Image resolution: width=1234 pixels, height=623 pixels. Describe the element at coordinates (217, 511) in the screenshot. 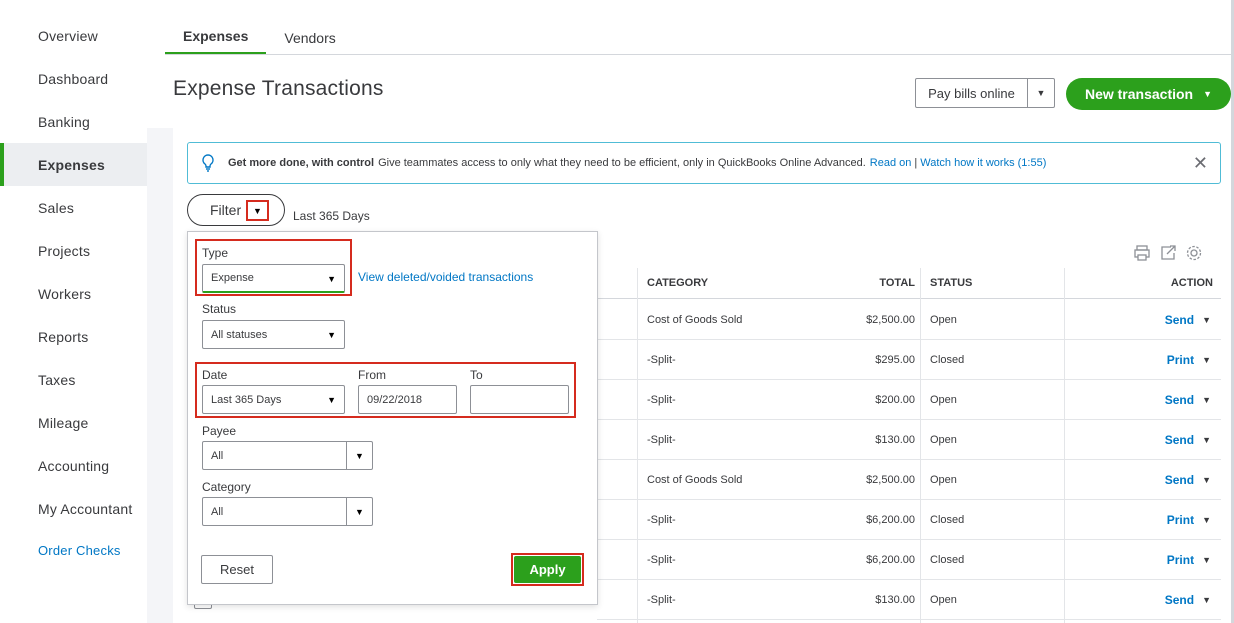

I see `category-select-value: All` at that location.